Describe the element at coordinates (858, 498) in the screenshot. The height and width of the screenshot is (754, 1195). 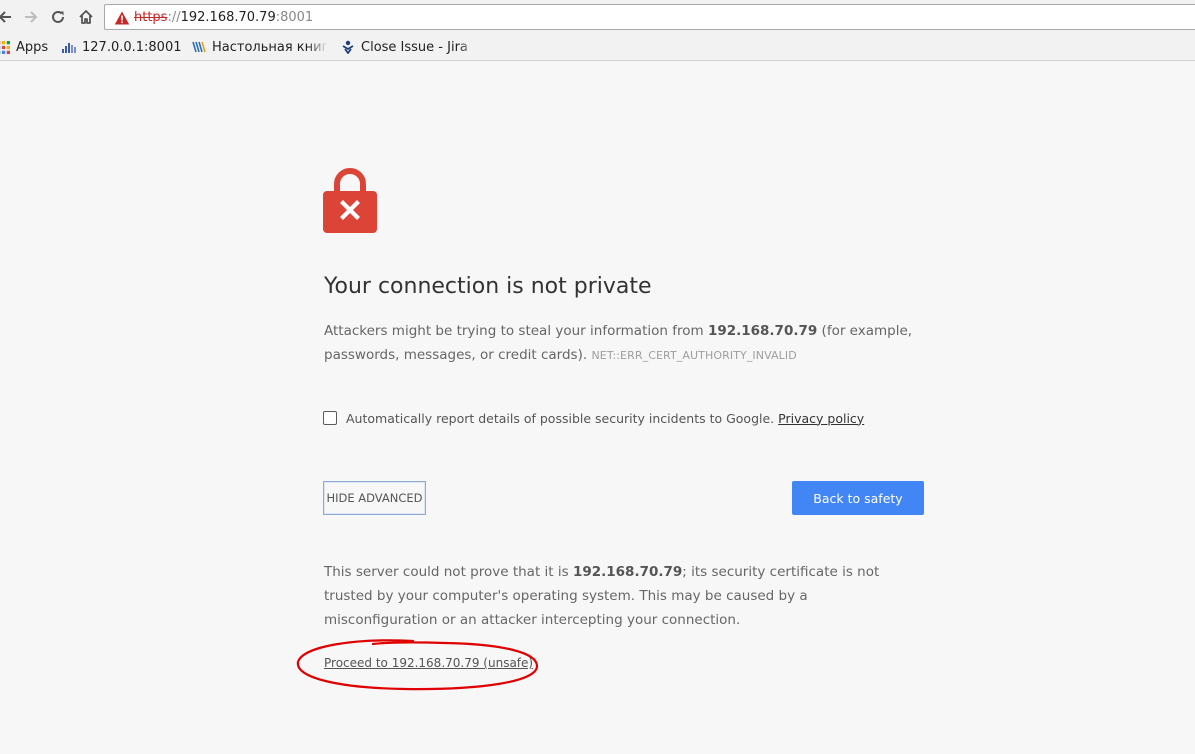
I see `back-to-safety-button: Back to safety` at that location.